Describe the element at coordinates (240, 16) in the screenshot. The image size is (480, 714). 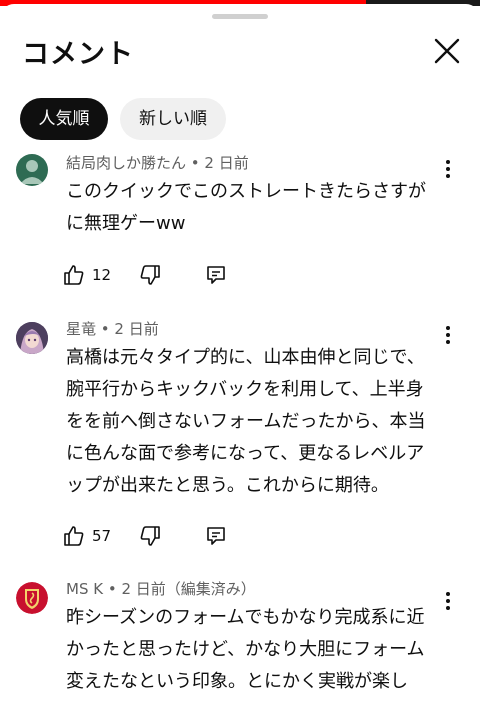
I see `drag-handle` at that location.